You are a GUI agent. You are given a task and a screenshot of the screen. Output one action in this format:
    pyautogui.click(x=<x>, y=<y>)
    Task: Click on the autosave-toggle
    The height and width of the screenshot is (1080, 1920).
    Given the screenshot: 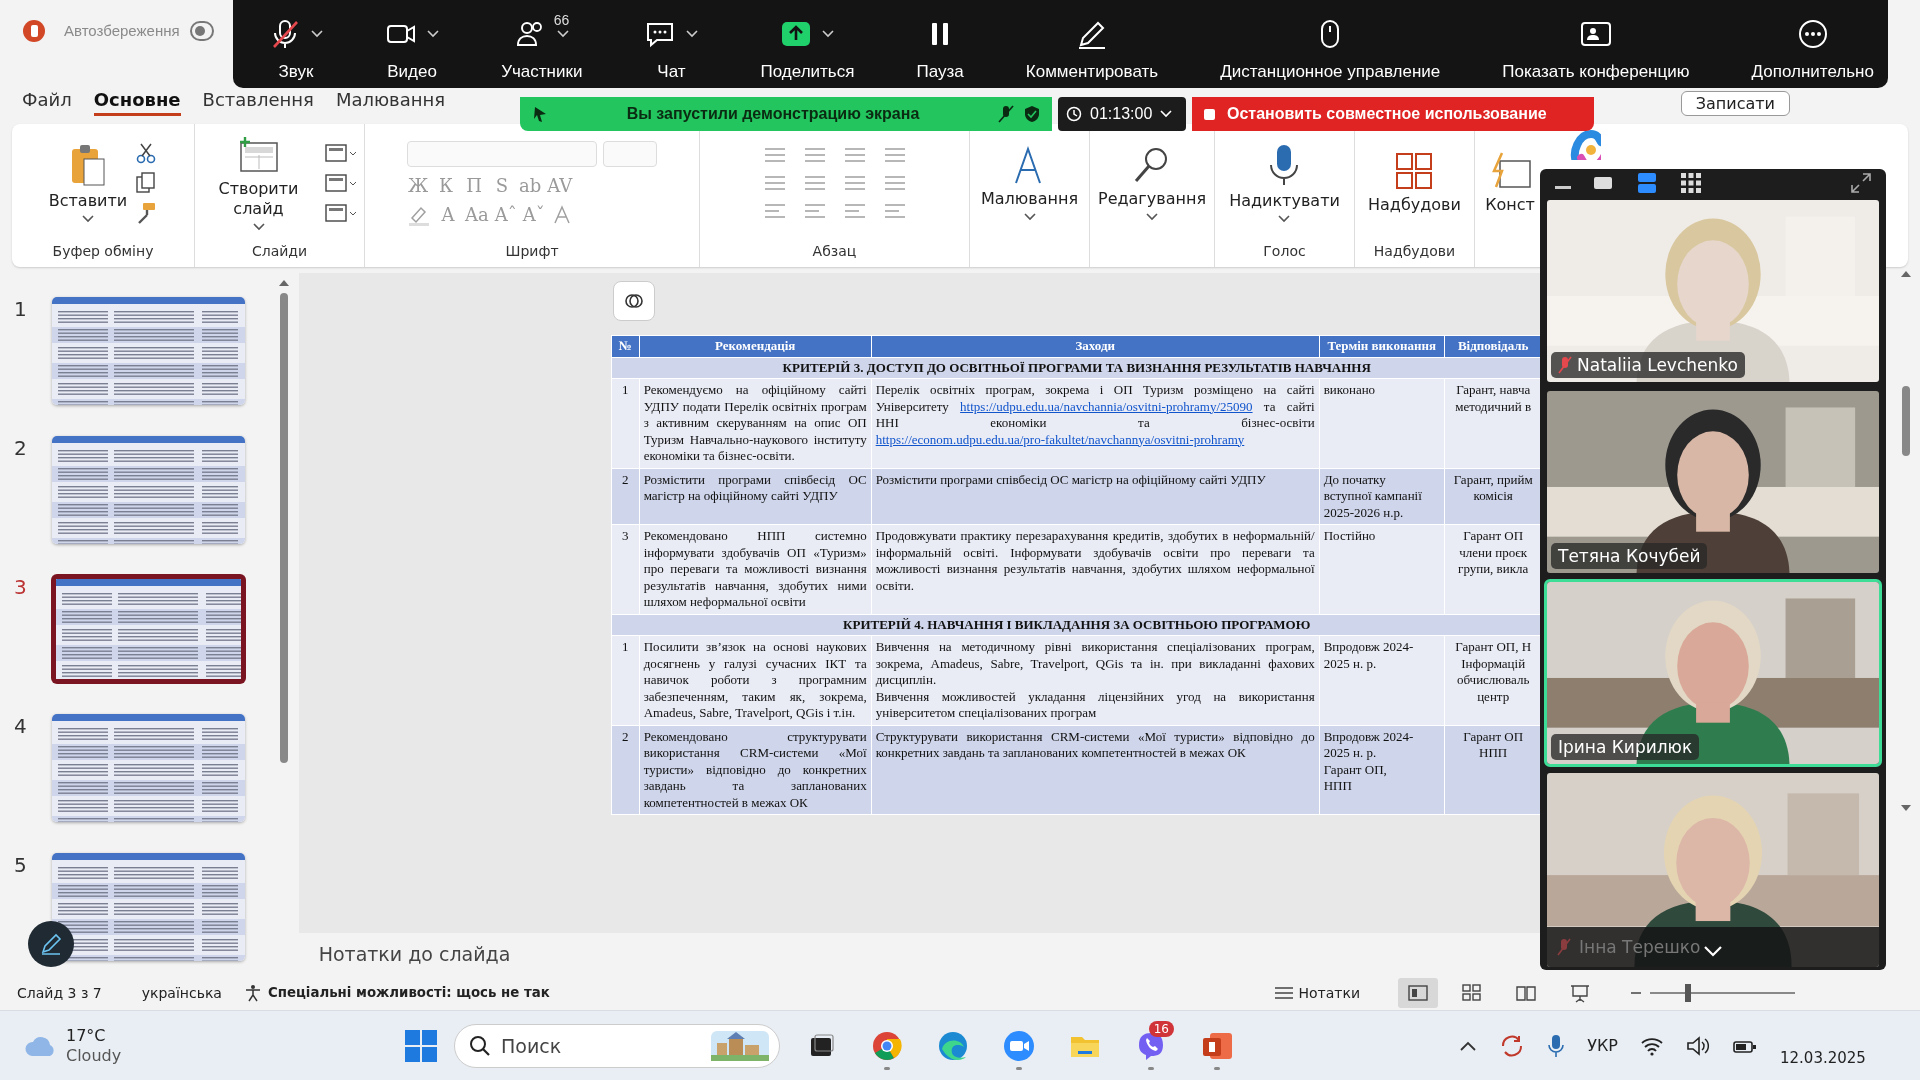 What is the action you would take?
    pyautogui.click(x=201, y=30)
    